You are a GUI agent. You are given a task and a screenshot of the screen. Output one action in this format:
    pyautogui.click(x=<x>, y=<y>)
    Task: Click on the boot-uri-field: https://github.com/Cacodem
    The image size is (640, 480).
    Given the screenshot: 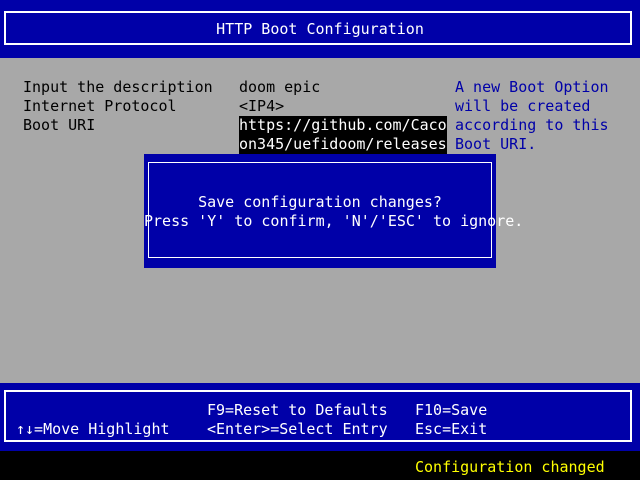 What is the action you would take?
    pyautogui.click(x=343, y=125)
    